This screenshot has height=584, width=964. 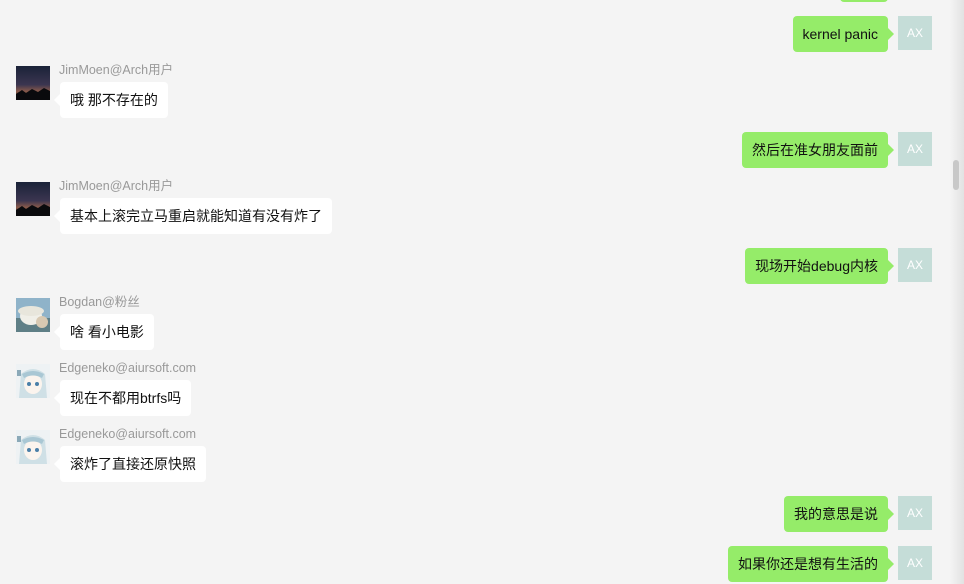 What do you see at coordinates (864, 1) in the screenshot?
I see `partial-outgoing-bubble` at bounding box center [864, 1].